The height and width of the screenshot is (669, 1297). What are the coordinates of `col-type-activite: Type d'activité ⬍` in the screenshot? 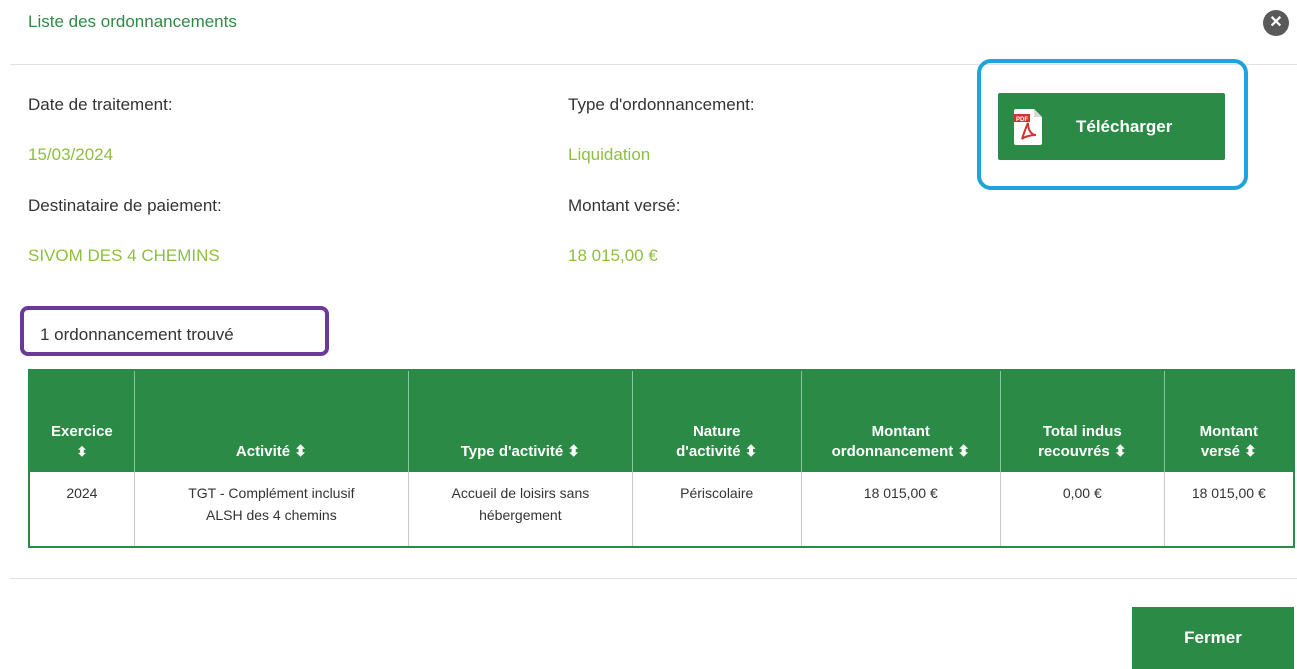 It's located at (520, 421).